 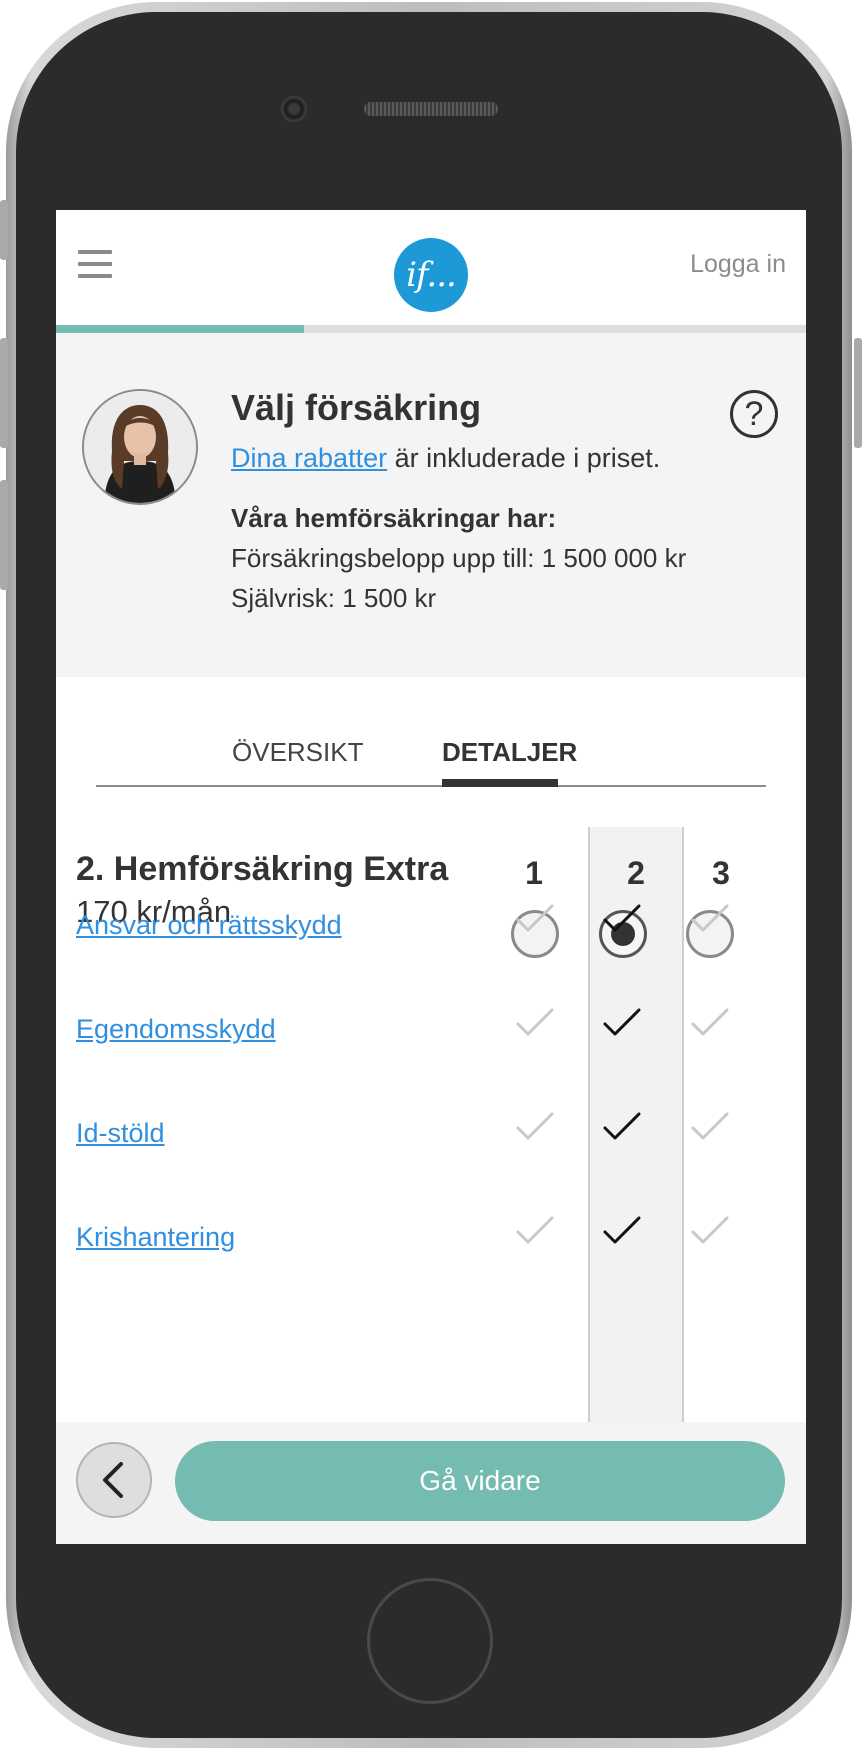 I want to click on plan-name: 2. Hemförsäkring Extra, so click(x=262, y=869).